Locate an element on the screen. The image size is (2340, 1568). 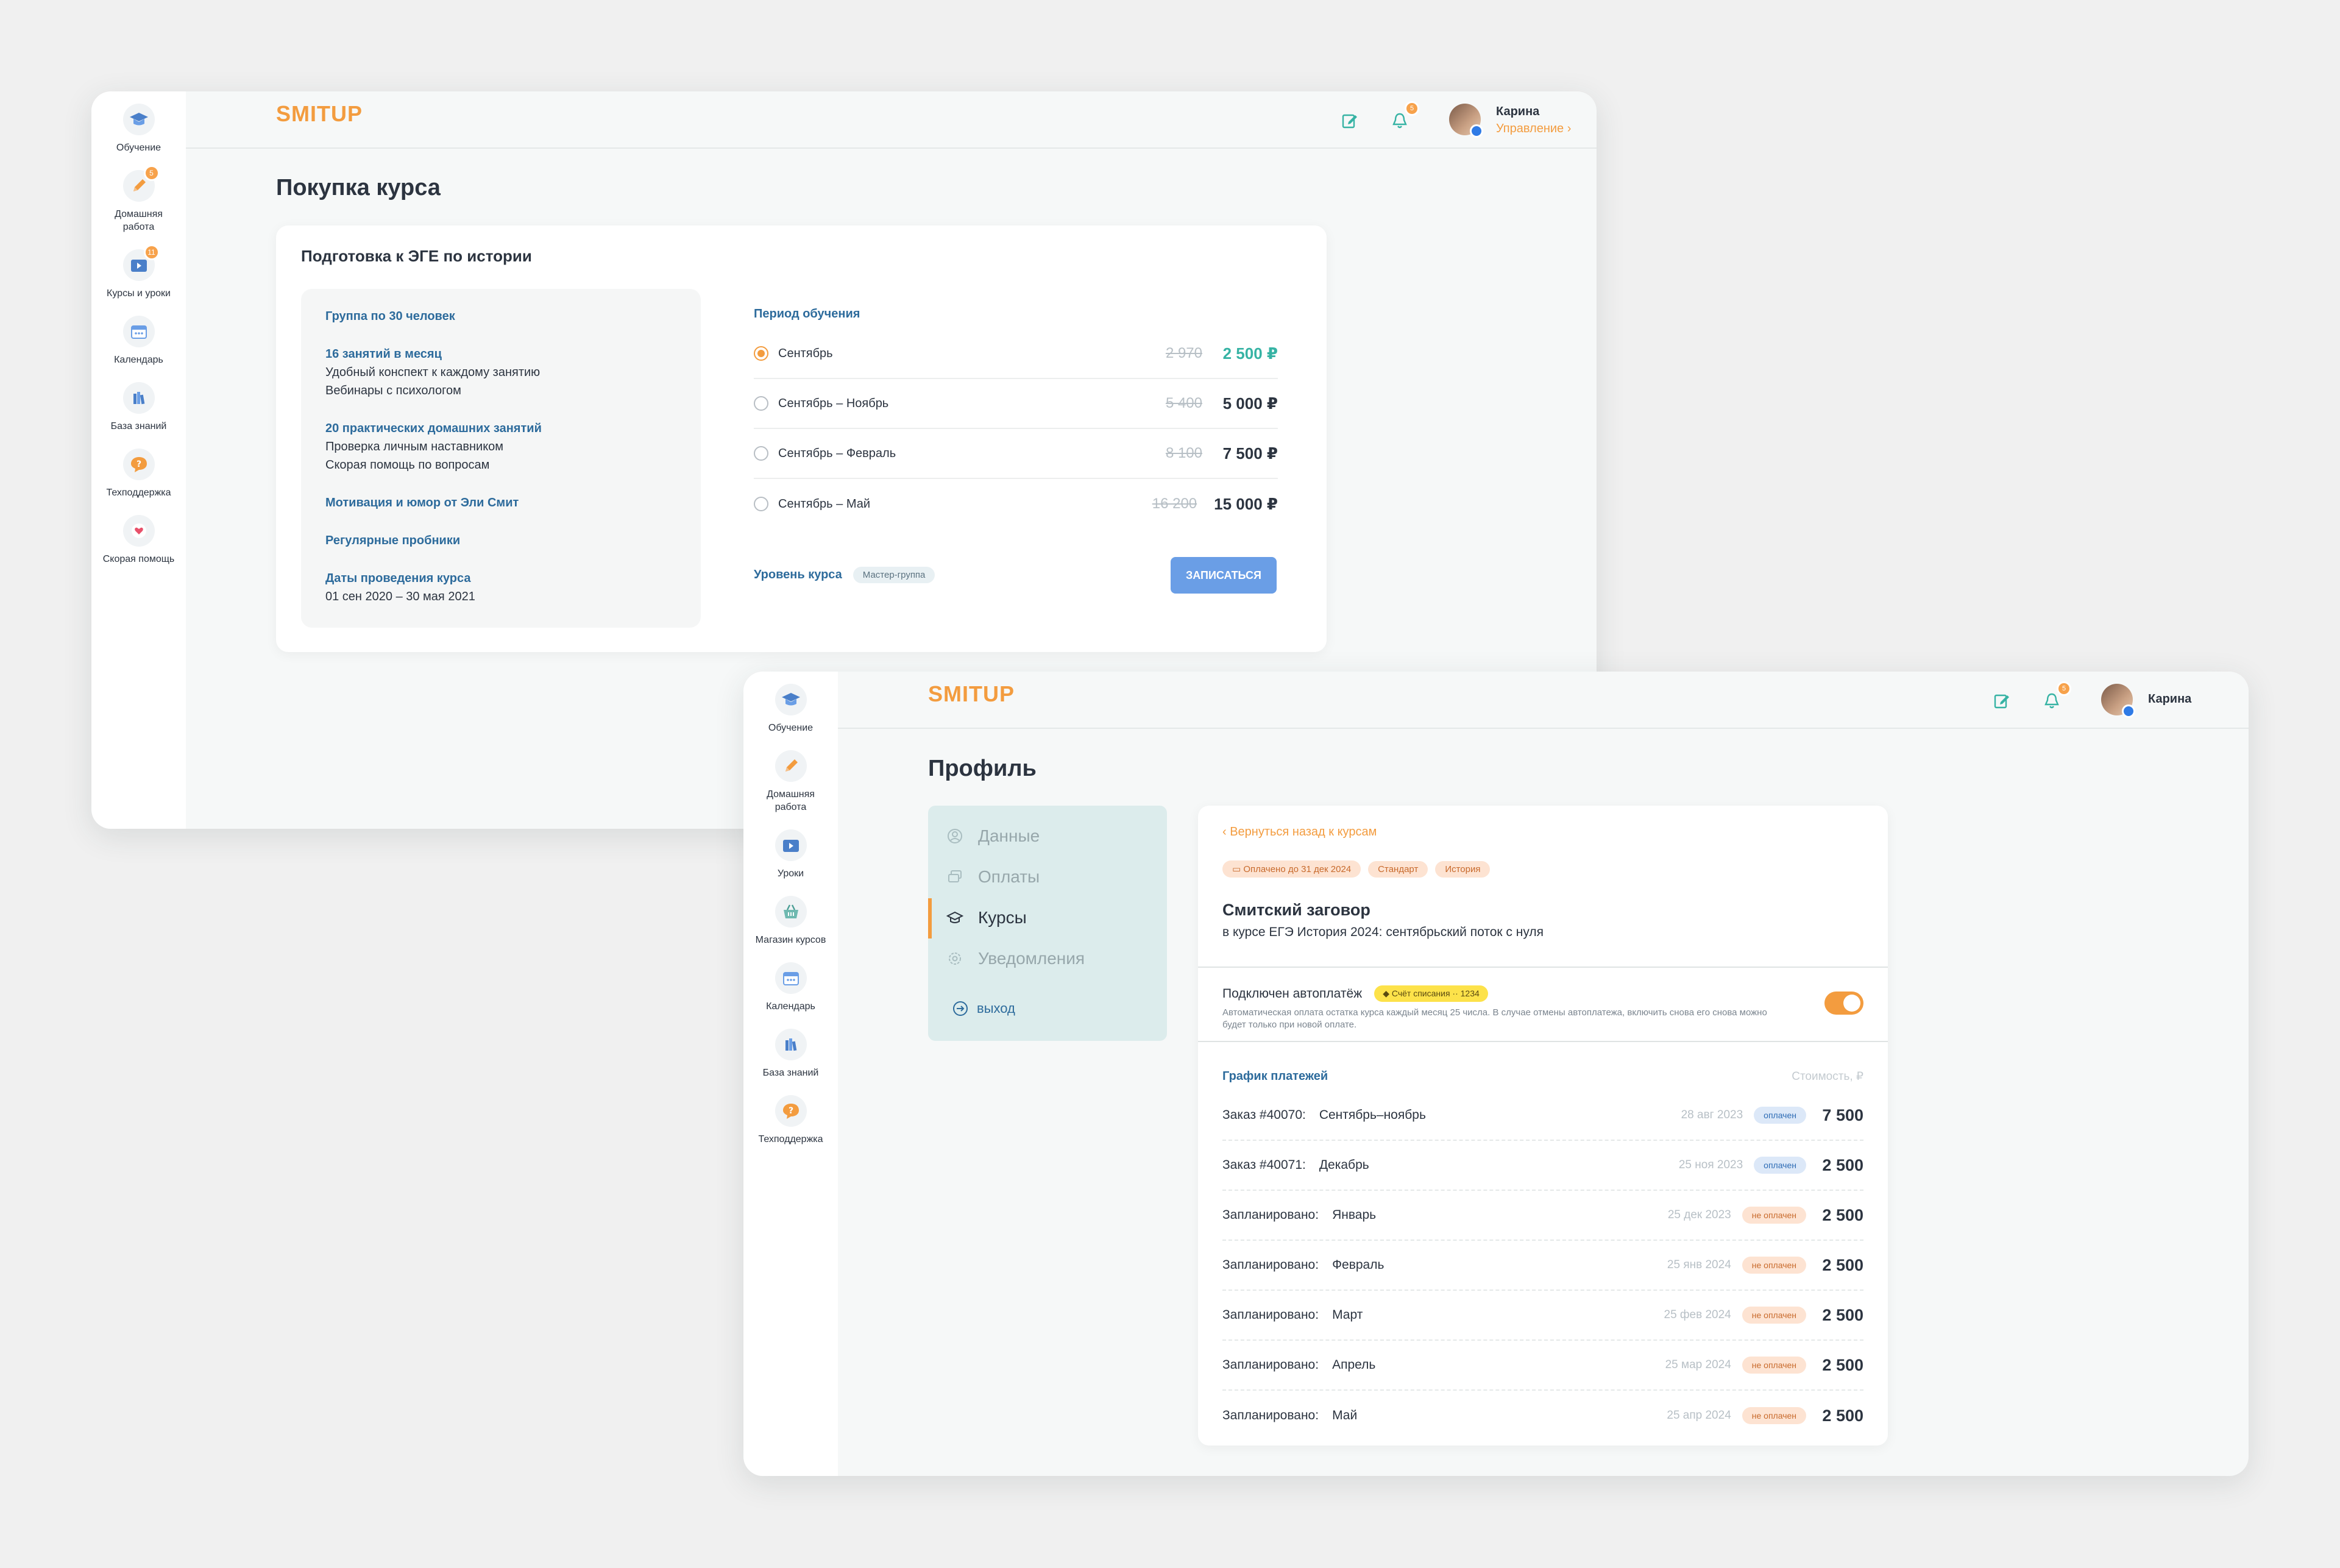
payment-label: Заказ #40070: is located at coordinates (1264, 1115).